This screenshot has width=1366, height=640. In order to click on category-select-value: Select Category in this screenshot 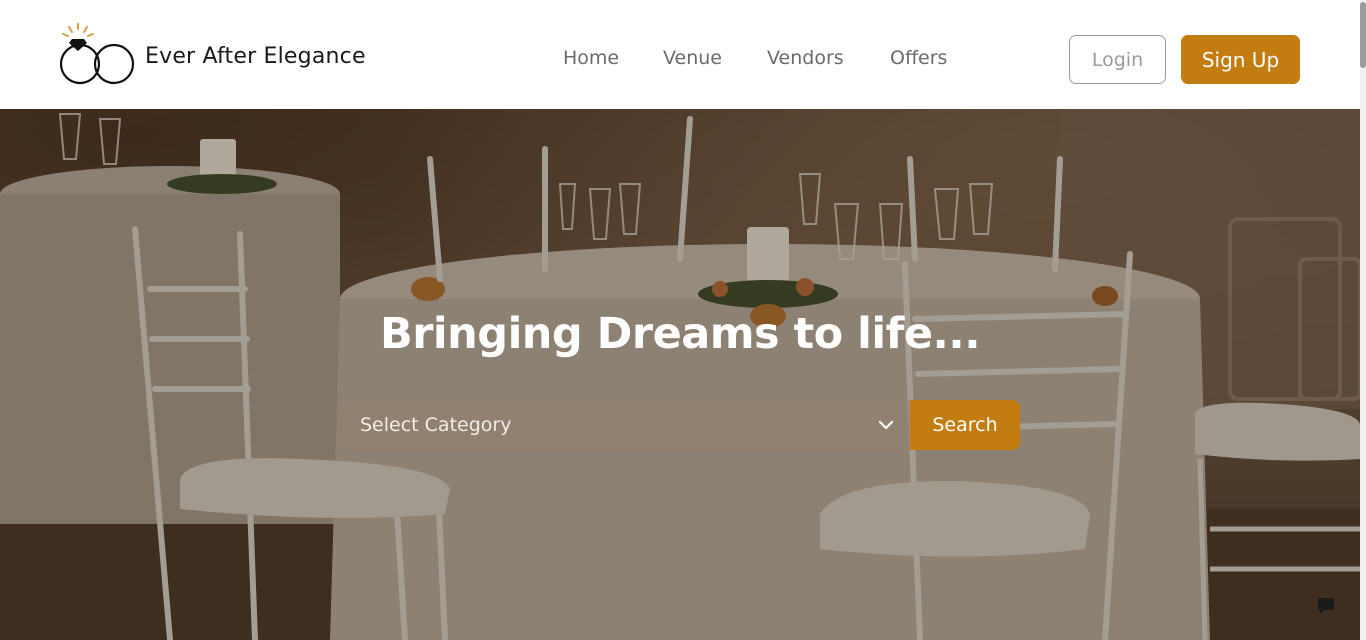, I will do `click(436, 425)`.